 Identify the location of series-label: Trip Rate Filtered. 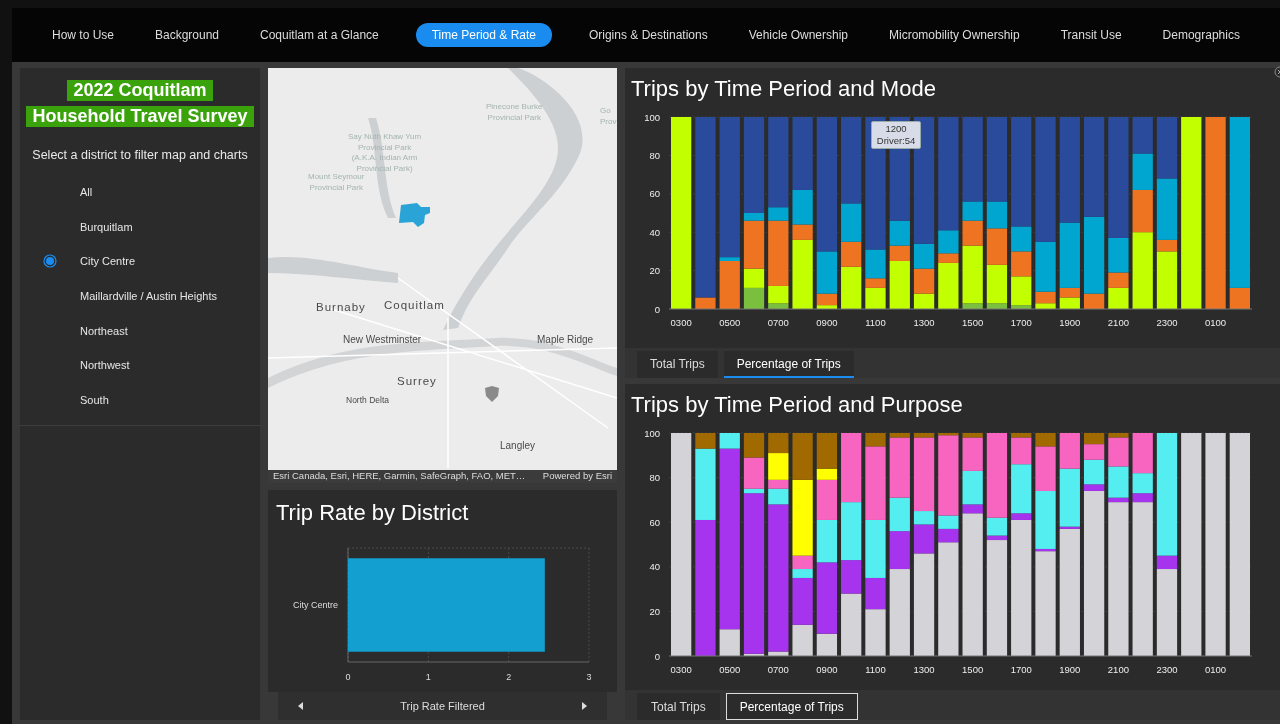
(442, 706).